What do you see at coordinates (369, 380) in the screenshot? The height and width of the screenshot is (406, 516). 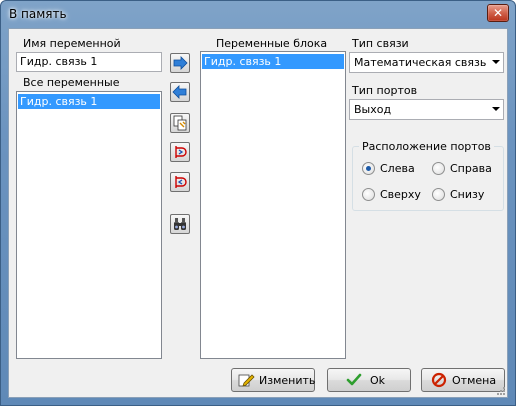 I see `ok-button: Ok` at bounding box center [369, 380].